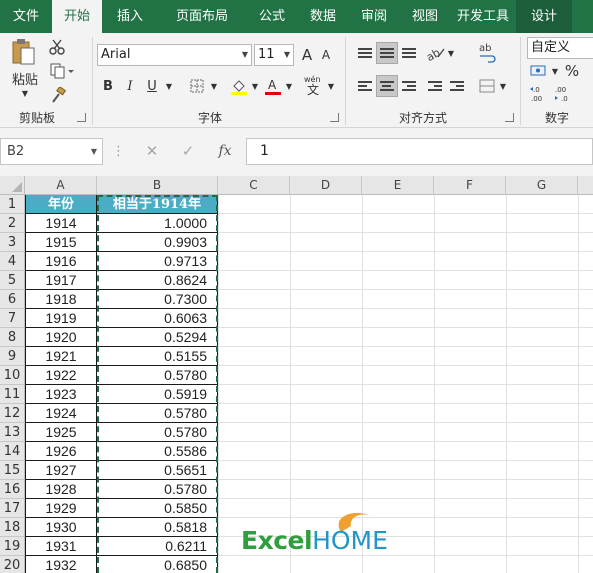 Image resolution: width=593 pixels, height=573 pixels. I want to click on row-header: 18, so click(12, 527).